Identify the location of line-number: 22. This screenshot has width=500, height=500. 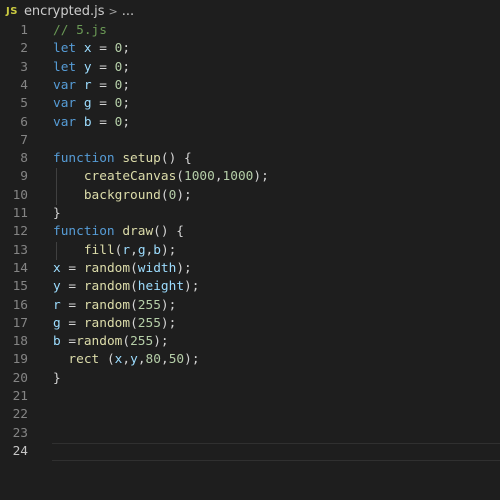
(20, 415).